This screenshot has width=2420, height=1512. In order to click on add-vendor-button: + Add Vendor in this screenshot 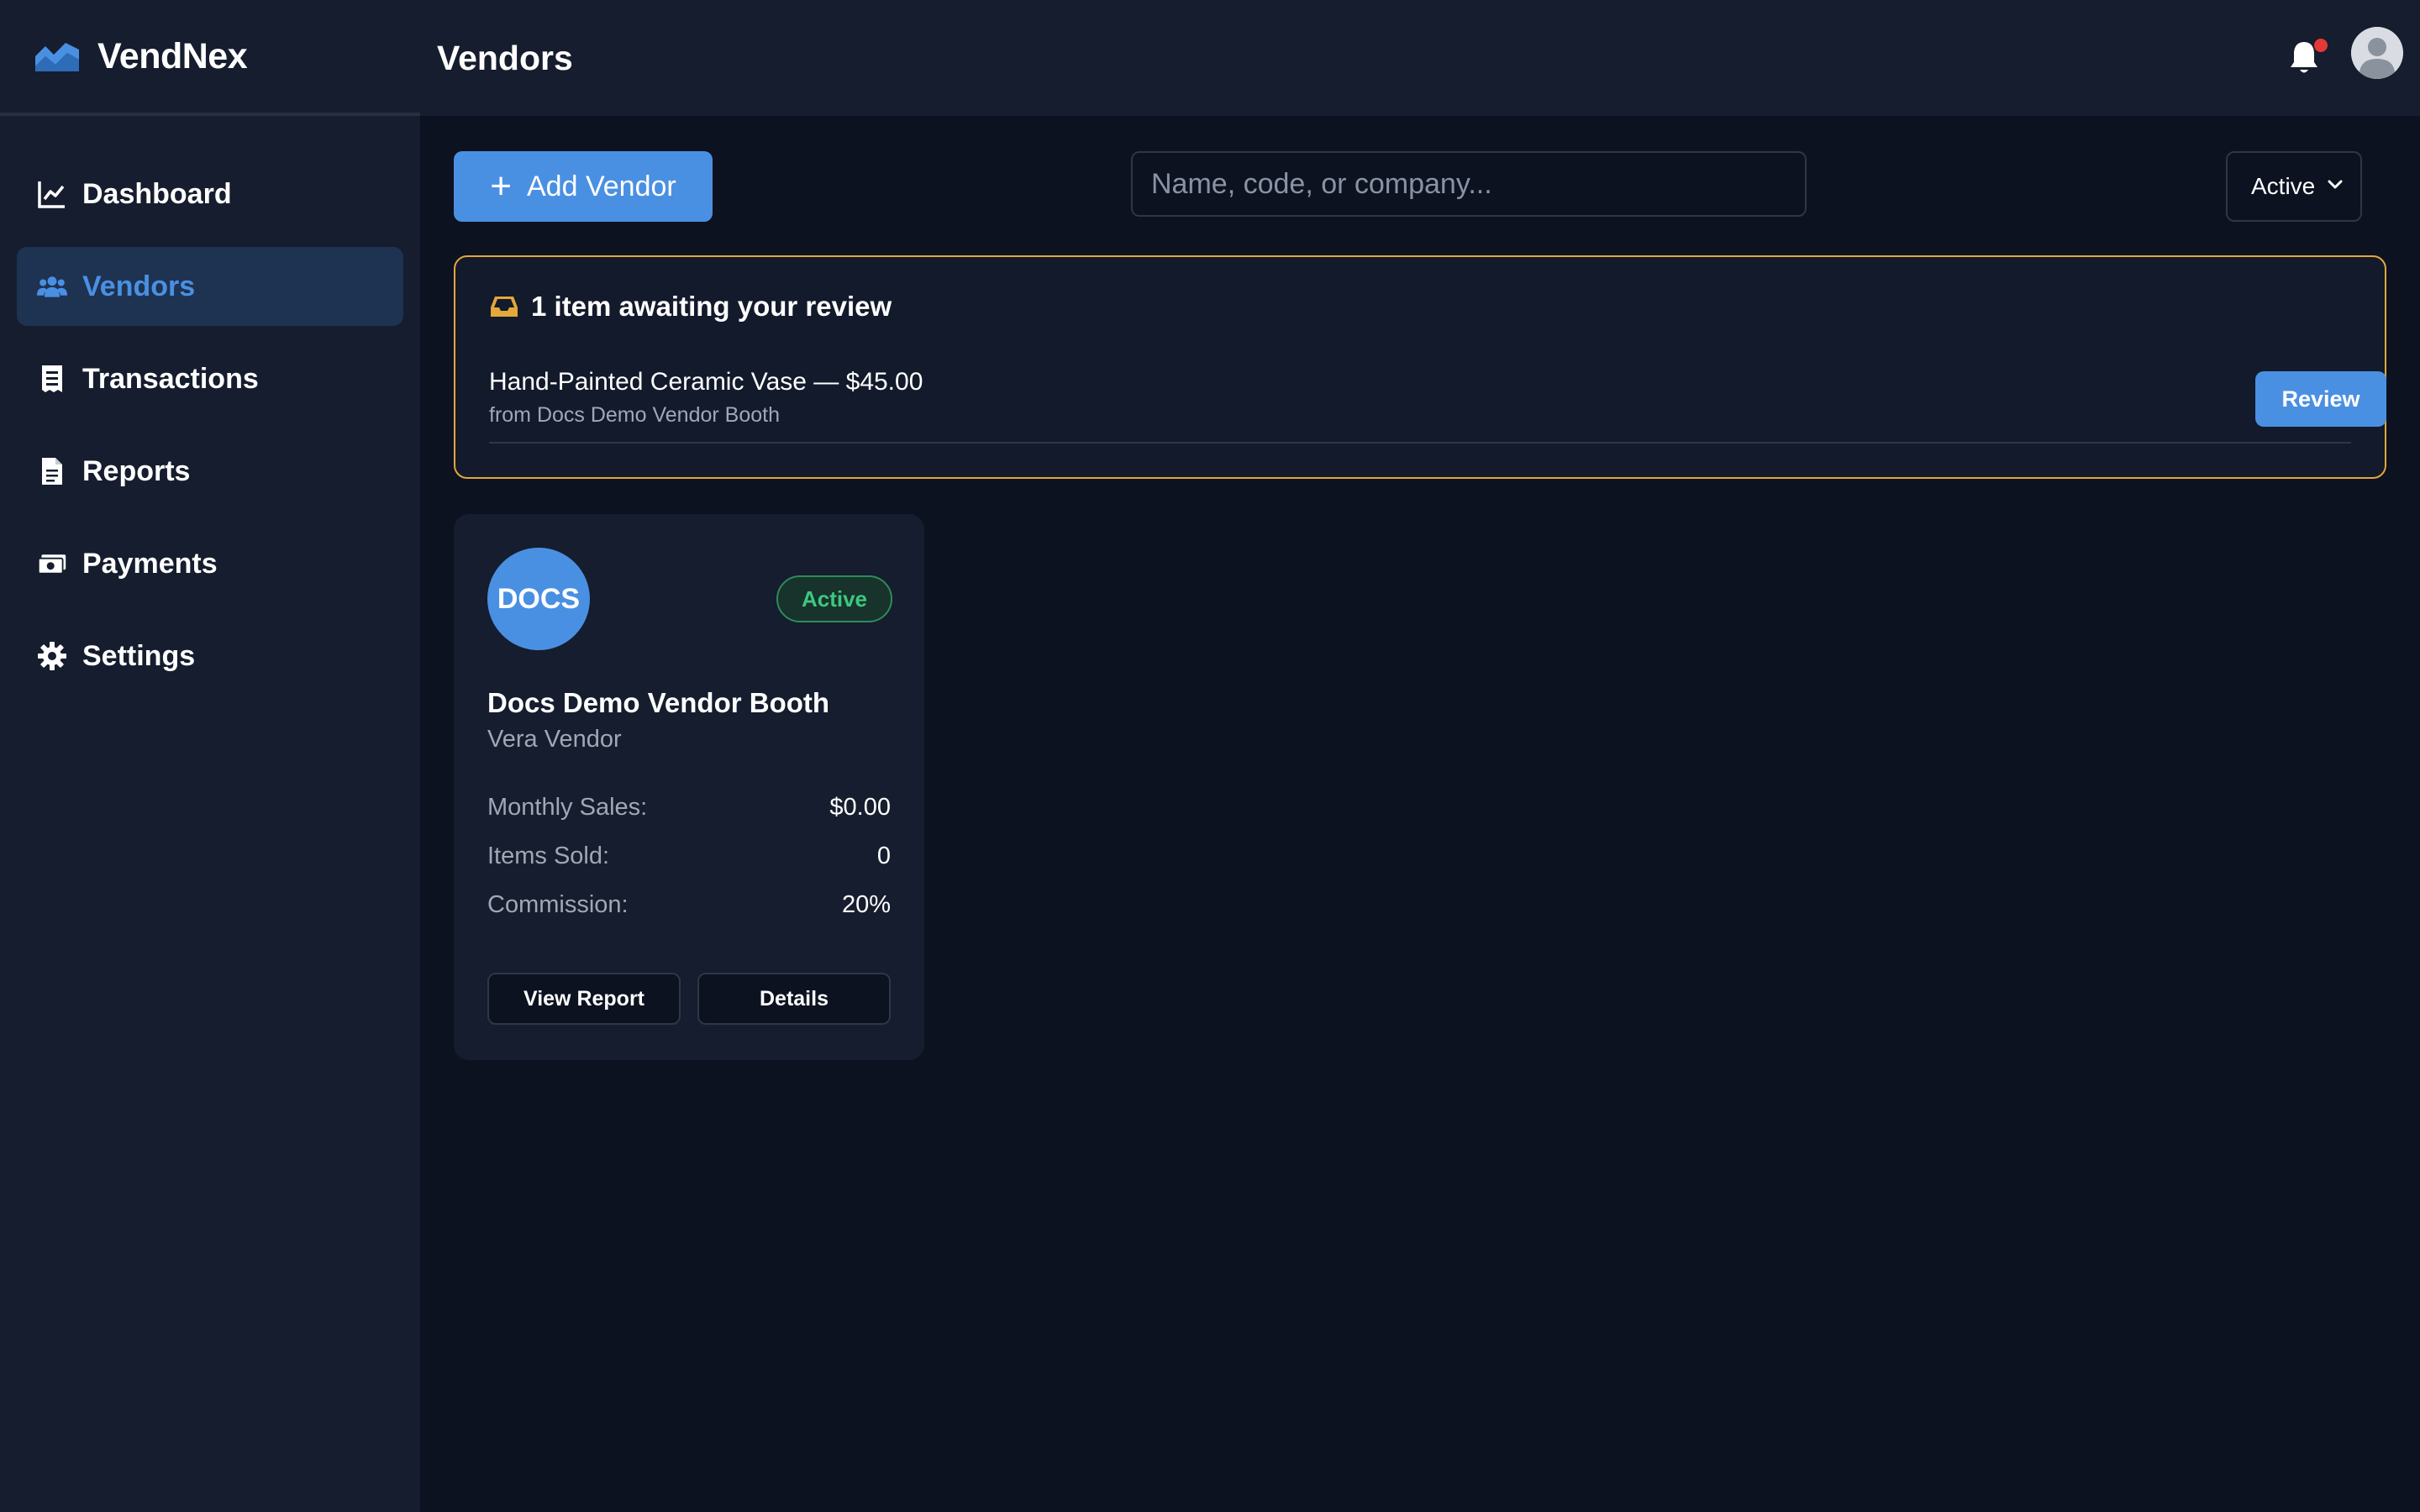, I will do `click(583, 186)`.